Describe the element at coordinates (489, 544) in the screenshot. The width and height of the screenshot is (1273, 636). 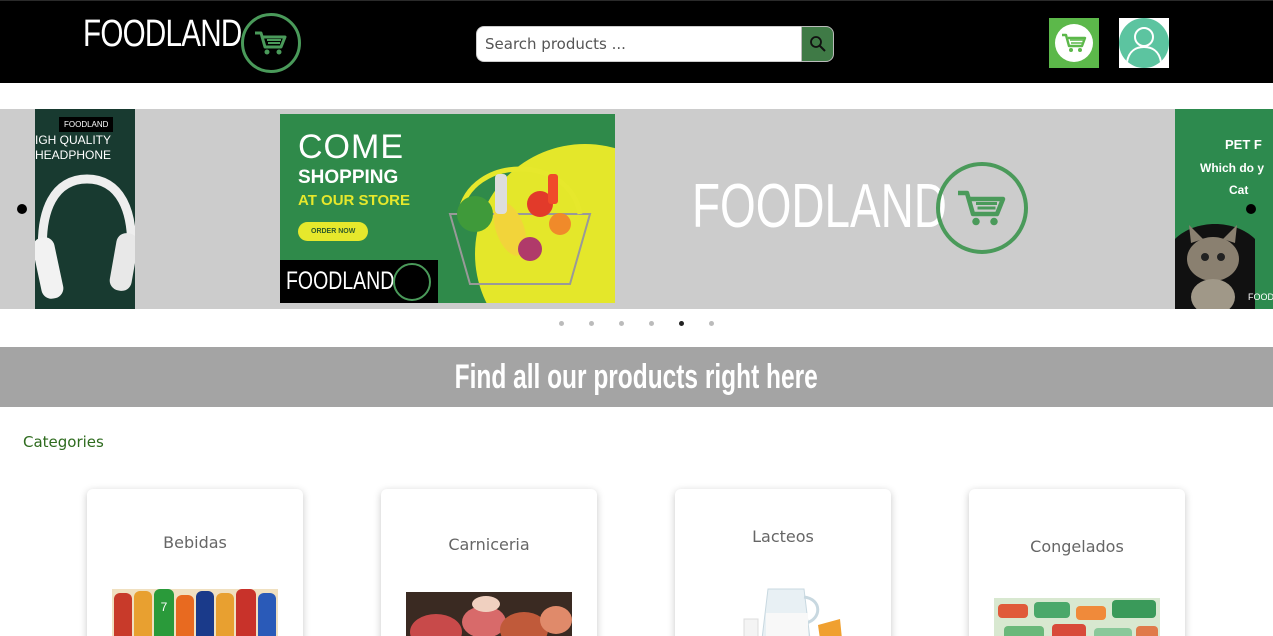
I see `category-title: Carniceria` at that location.